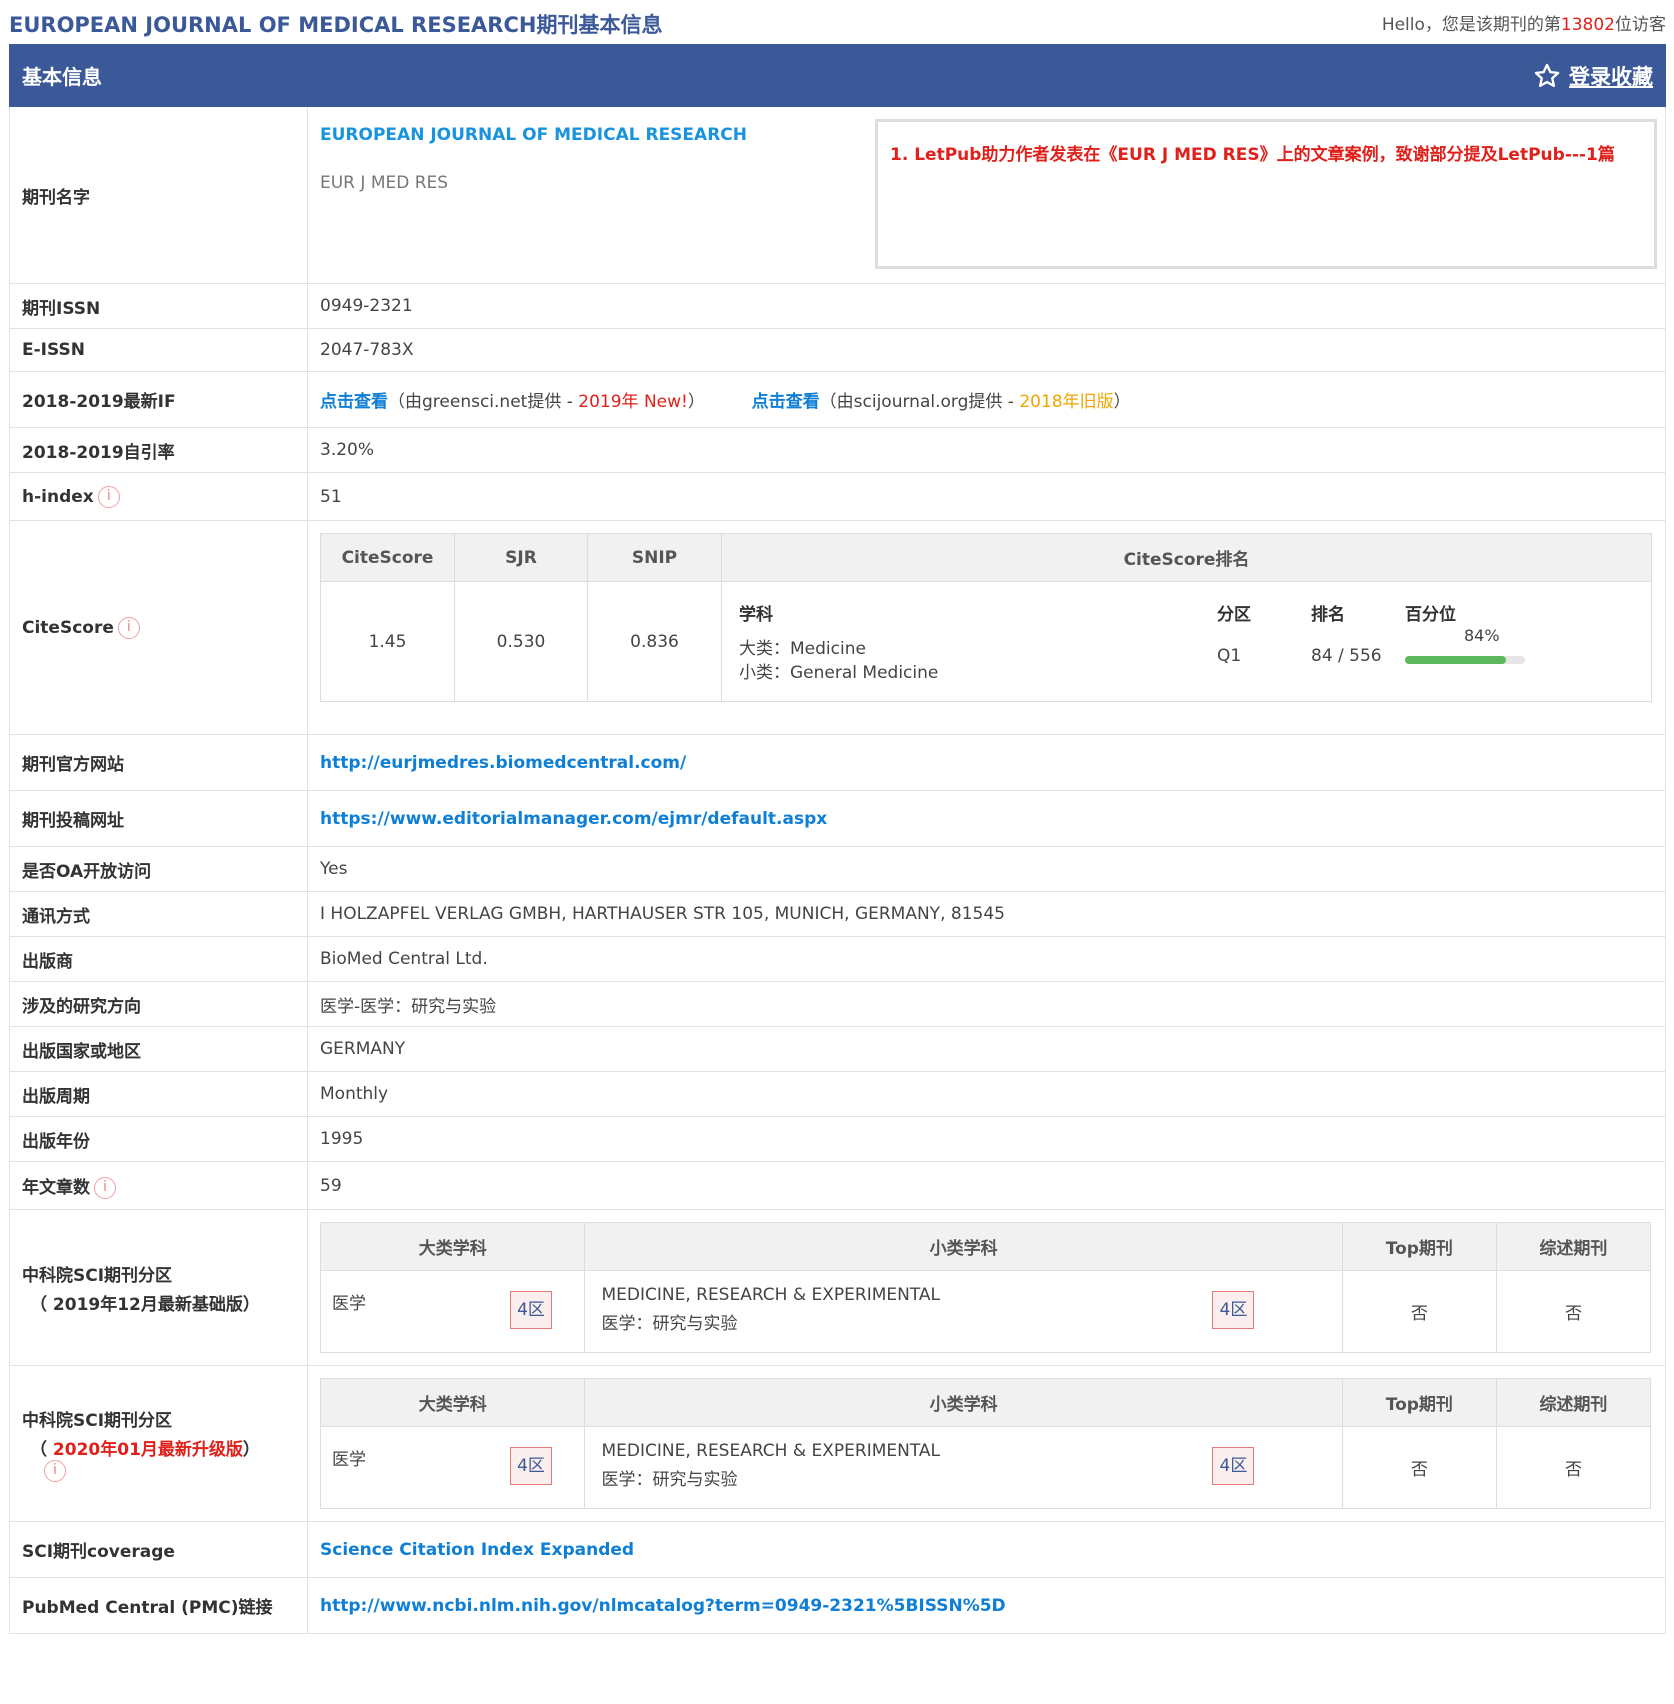 The image size is (1674, 1704). I want to click on value-research-field: 医学-医学：研究与实验, so click(986, 1004).